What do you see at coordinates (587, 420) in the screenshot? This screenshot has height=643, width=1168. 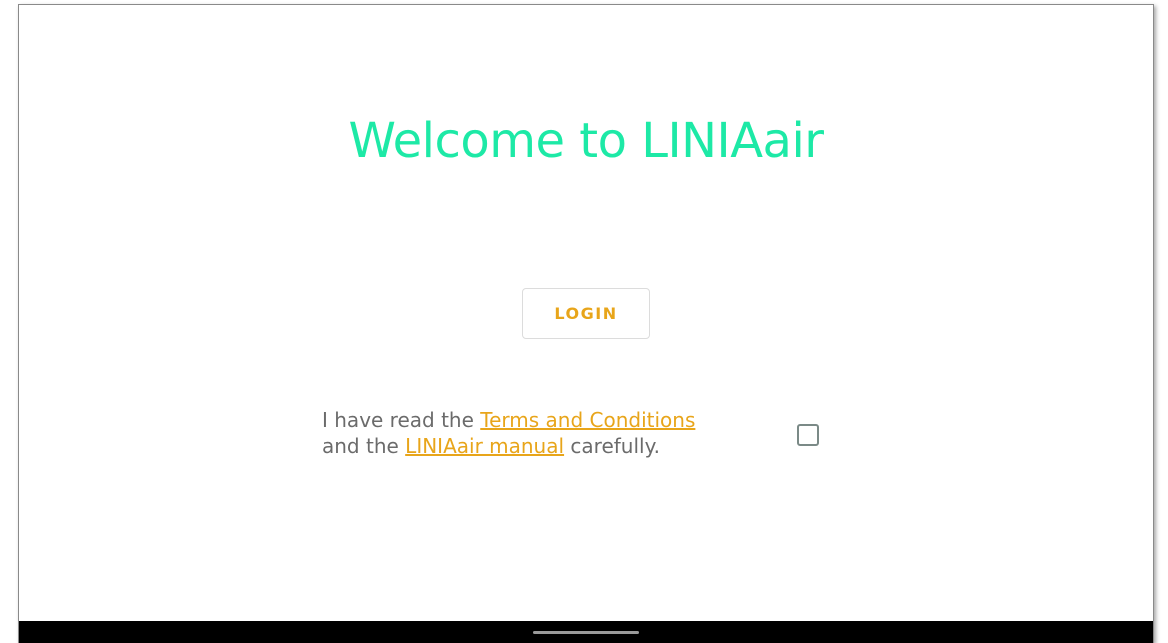 I see `terms-and-conditions-link: Terms and Conditions` at bounding box center [587, 420].